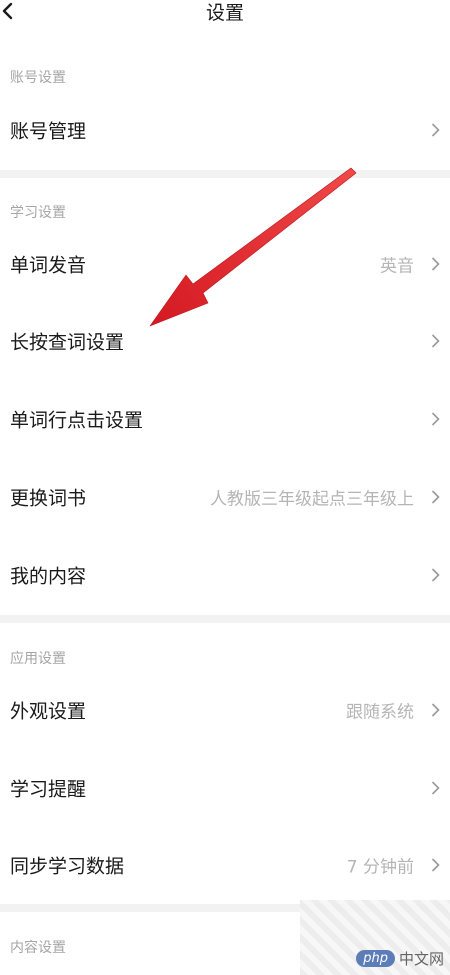 This screenshot has width=450, height=975. What do you see at coordinates (48, 265) in the screenshot?
I see `row-label: 单词发音` at bounding box center [48, 265].